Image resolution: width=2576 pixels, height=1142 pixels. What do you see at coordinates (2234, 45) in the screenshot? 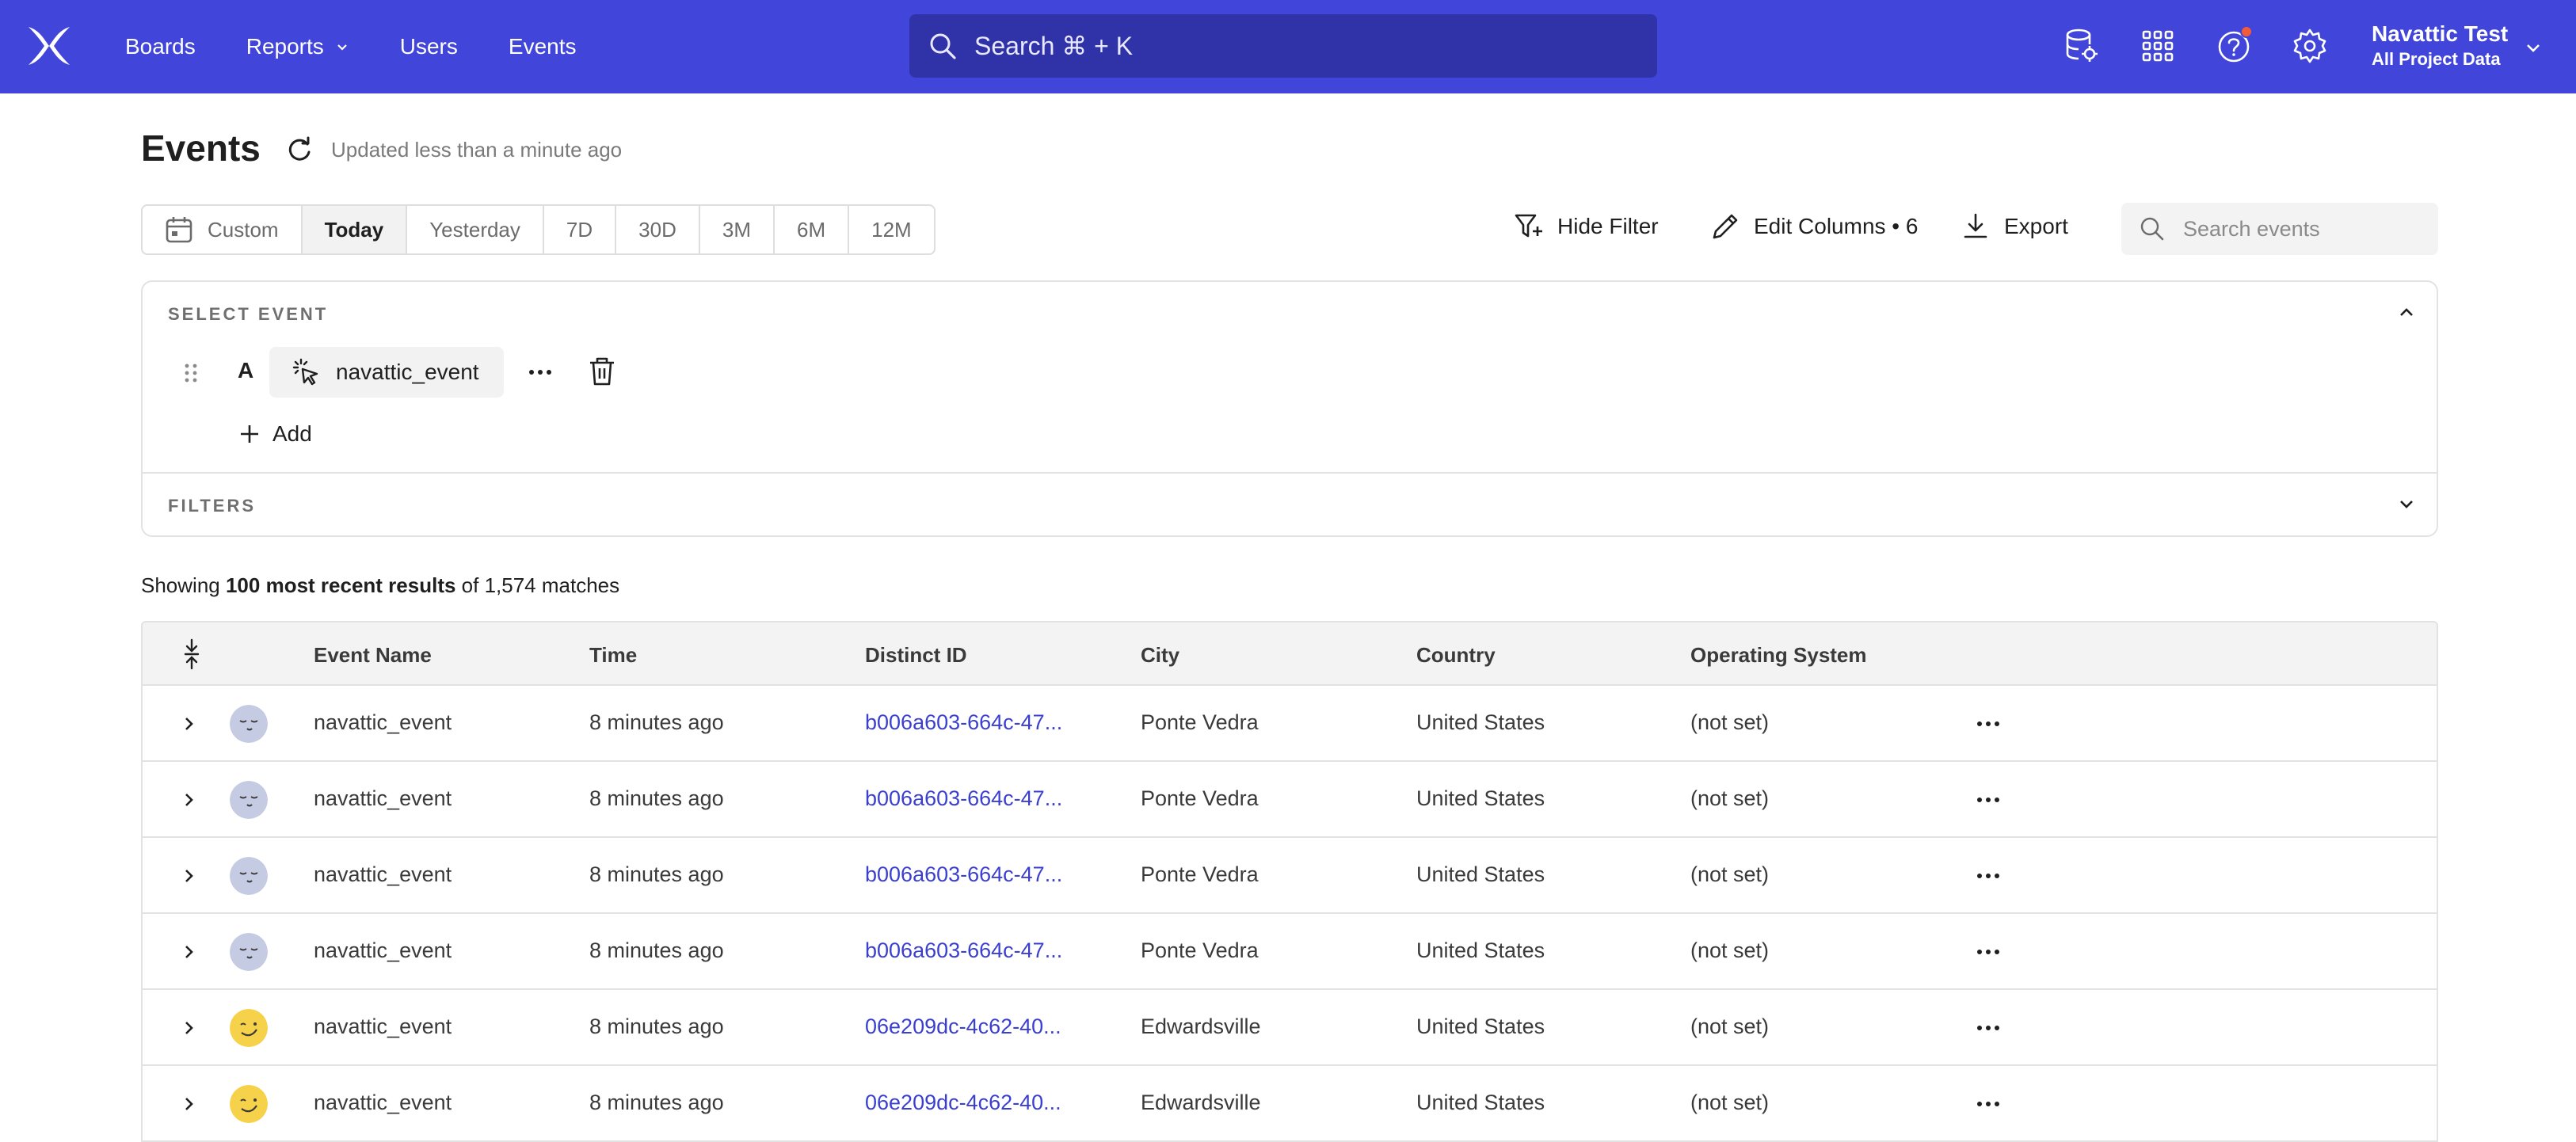
I see `help-button` at bounding box center [2234, 45].